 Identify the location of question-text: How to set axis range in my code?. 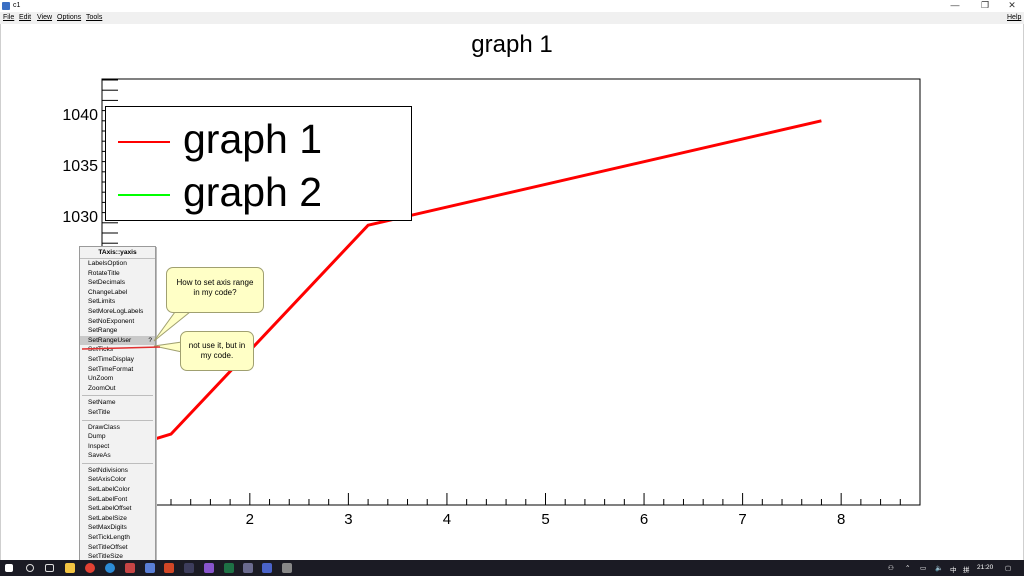
(215, 287).